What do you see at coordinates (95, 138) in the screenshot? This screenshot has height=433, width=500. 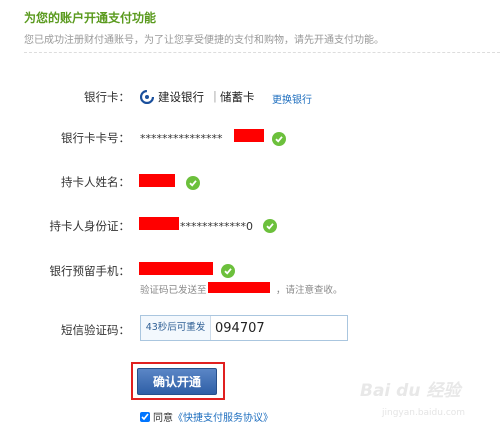 I see `card-number-label: 银行卡卡号：` at bounding box center [95, 138].